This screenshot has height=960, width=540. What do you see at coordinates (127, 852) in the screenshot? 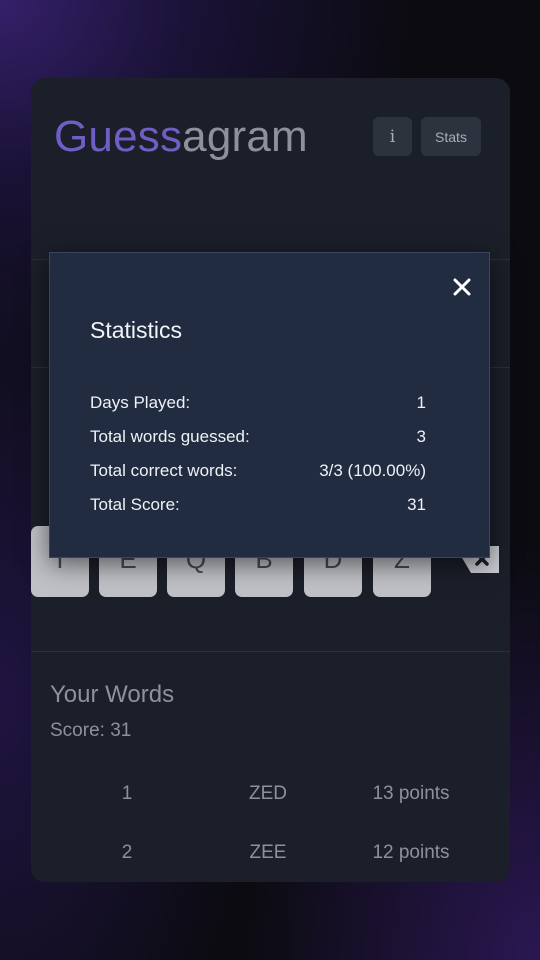
I see `word-row-number: 2` at bounding box center [127, 852].